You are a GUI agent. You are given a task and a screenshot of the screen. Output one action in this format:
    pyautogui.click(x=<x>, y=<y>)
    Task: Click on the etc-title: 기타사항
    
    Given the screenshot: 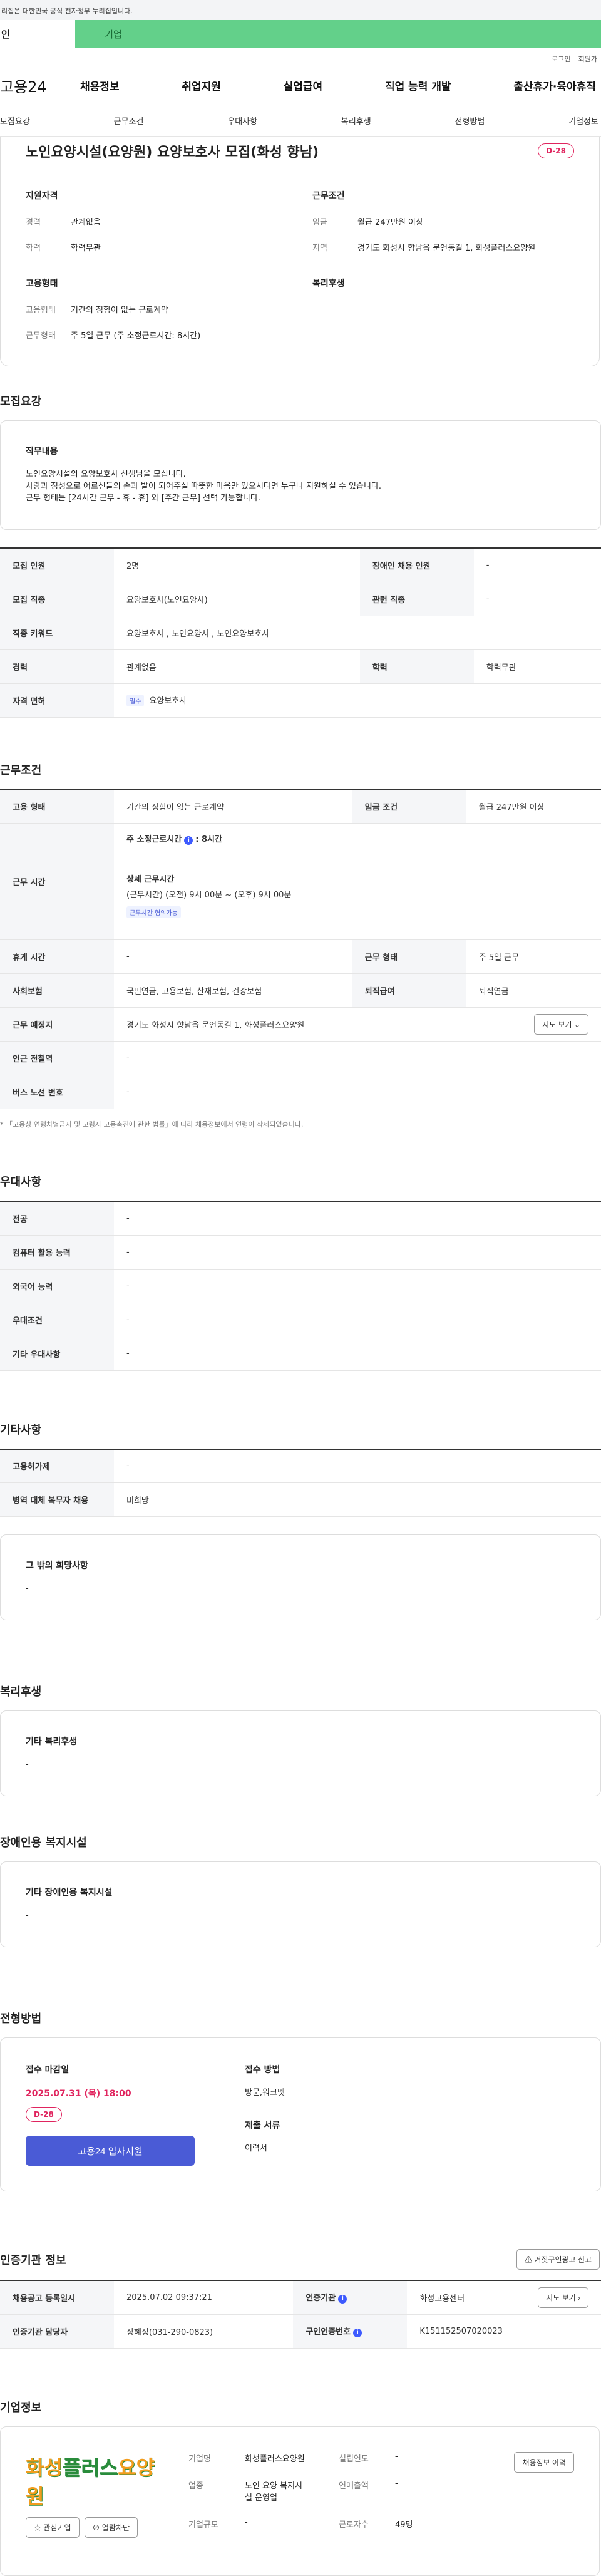 What is the action you would take?
    pyautogui.click(x=21, y=1430)
    